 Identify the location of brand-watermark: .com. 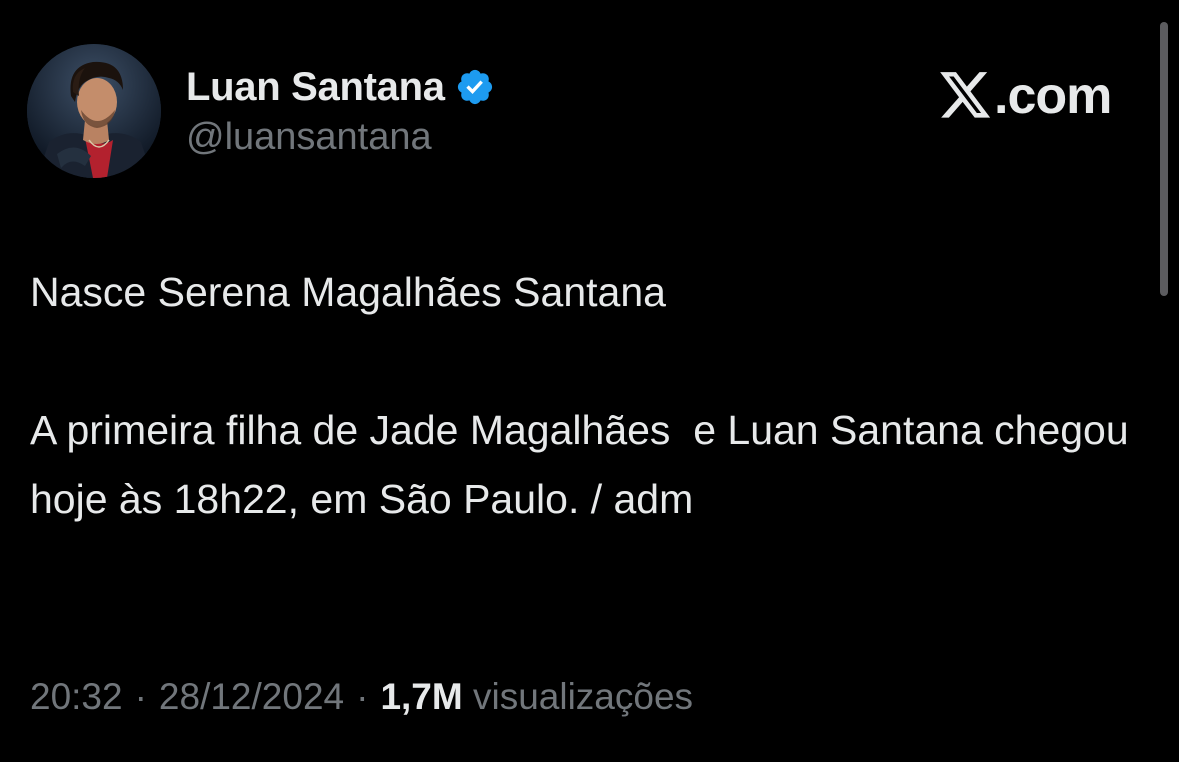
(1026, 96).